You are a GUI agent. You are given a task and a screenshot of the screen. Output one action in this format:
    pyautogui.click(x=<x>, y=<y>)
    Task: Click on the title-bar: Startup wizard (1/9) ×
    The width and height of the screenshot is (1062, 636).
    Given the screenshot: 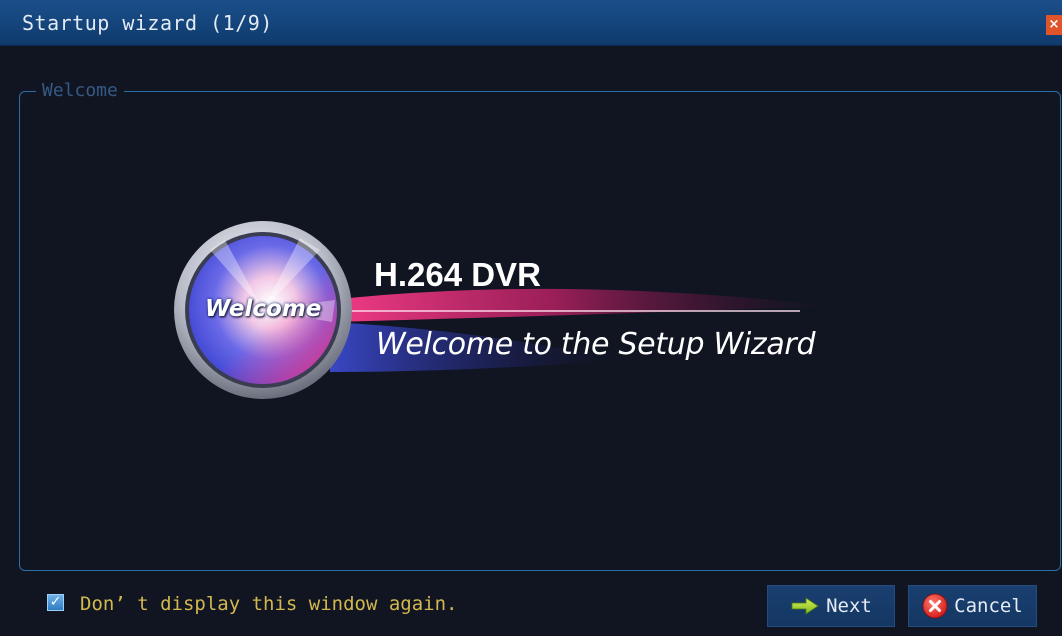 What is the action you would take?
    pyautogui.click(x=531, y=23)
    